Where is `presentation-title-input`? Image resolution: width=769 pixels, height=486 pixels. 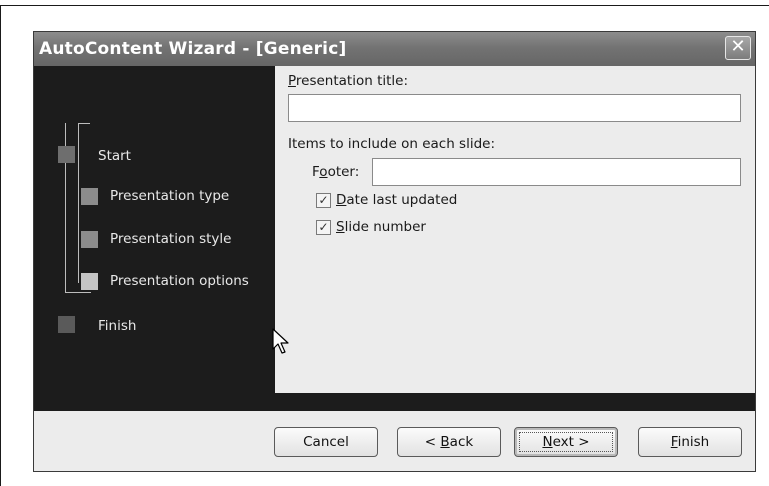 presentation-title-input is located at coordinates (514, 108).